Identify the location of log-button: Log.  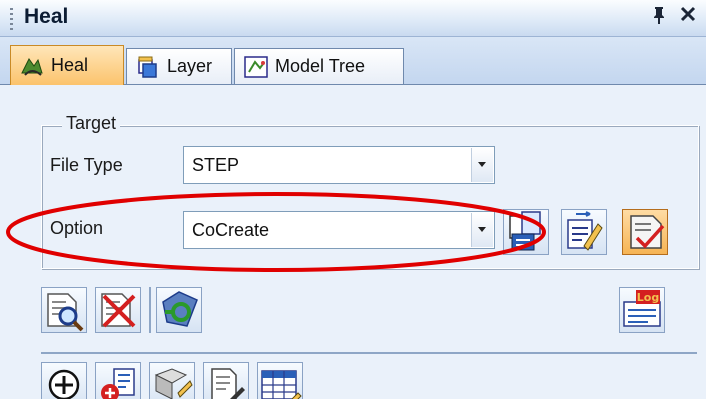
(642, 310).